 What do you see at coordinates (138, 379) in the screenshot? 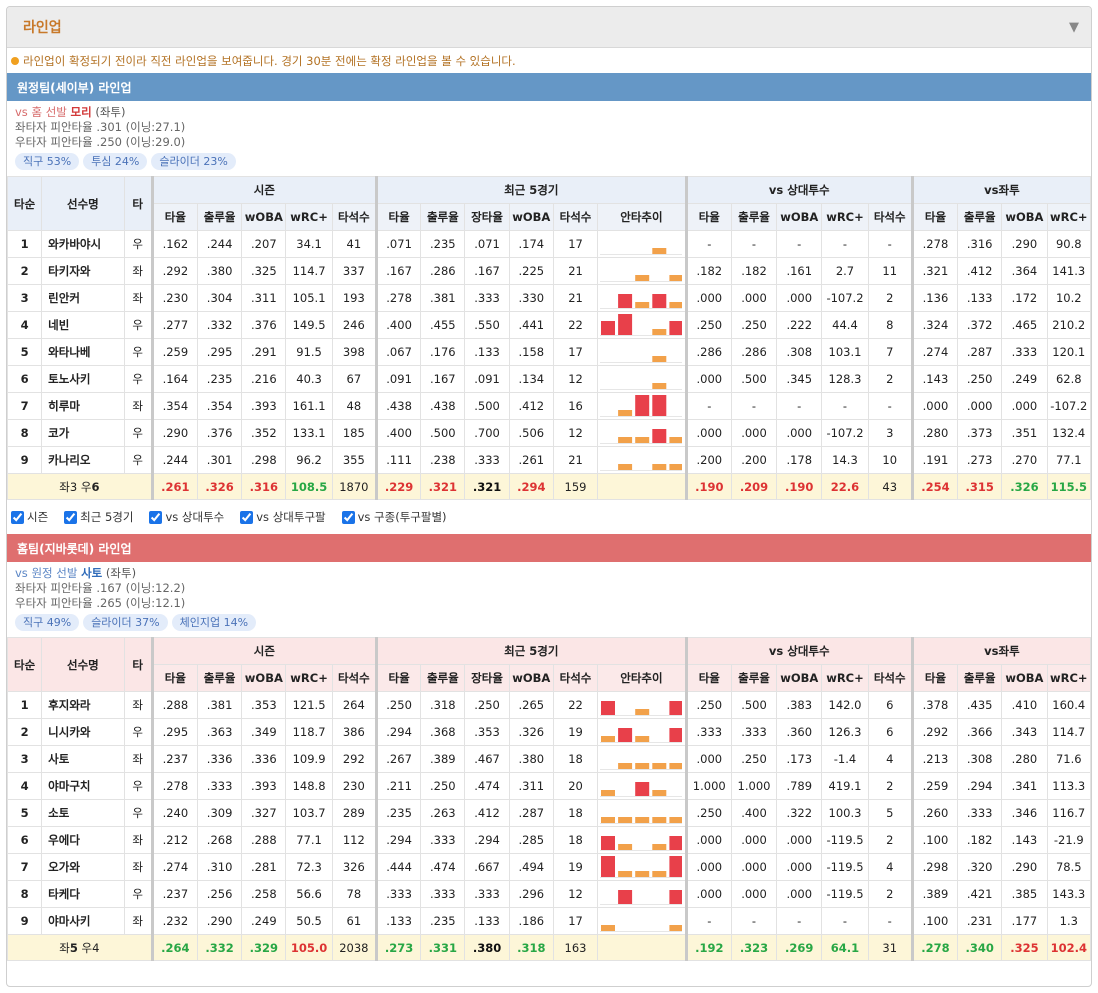
I see `bat-hand: 우` at bounding box center [138, 379].